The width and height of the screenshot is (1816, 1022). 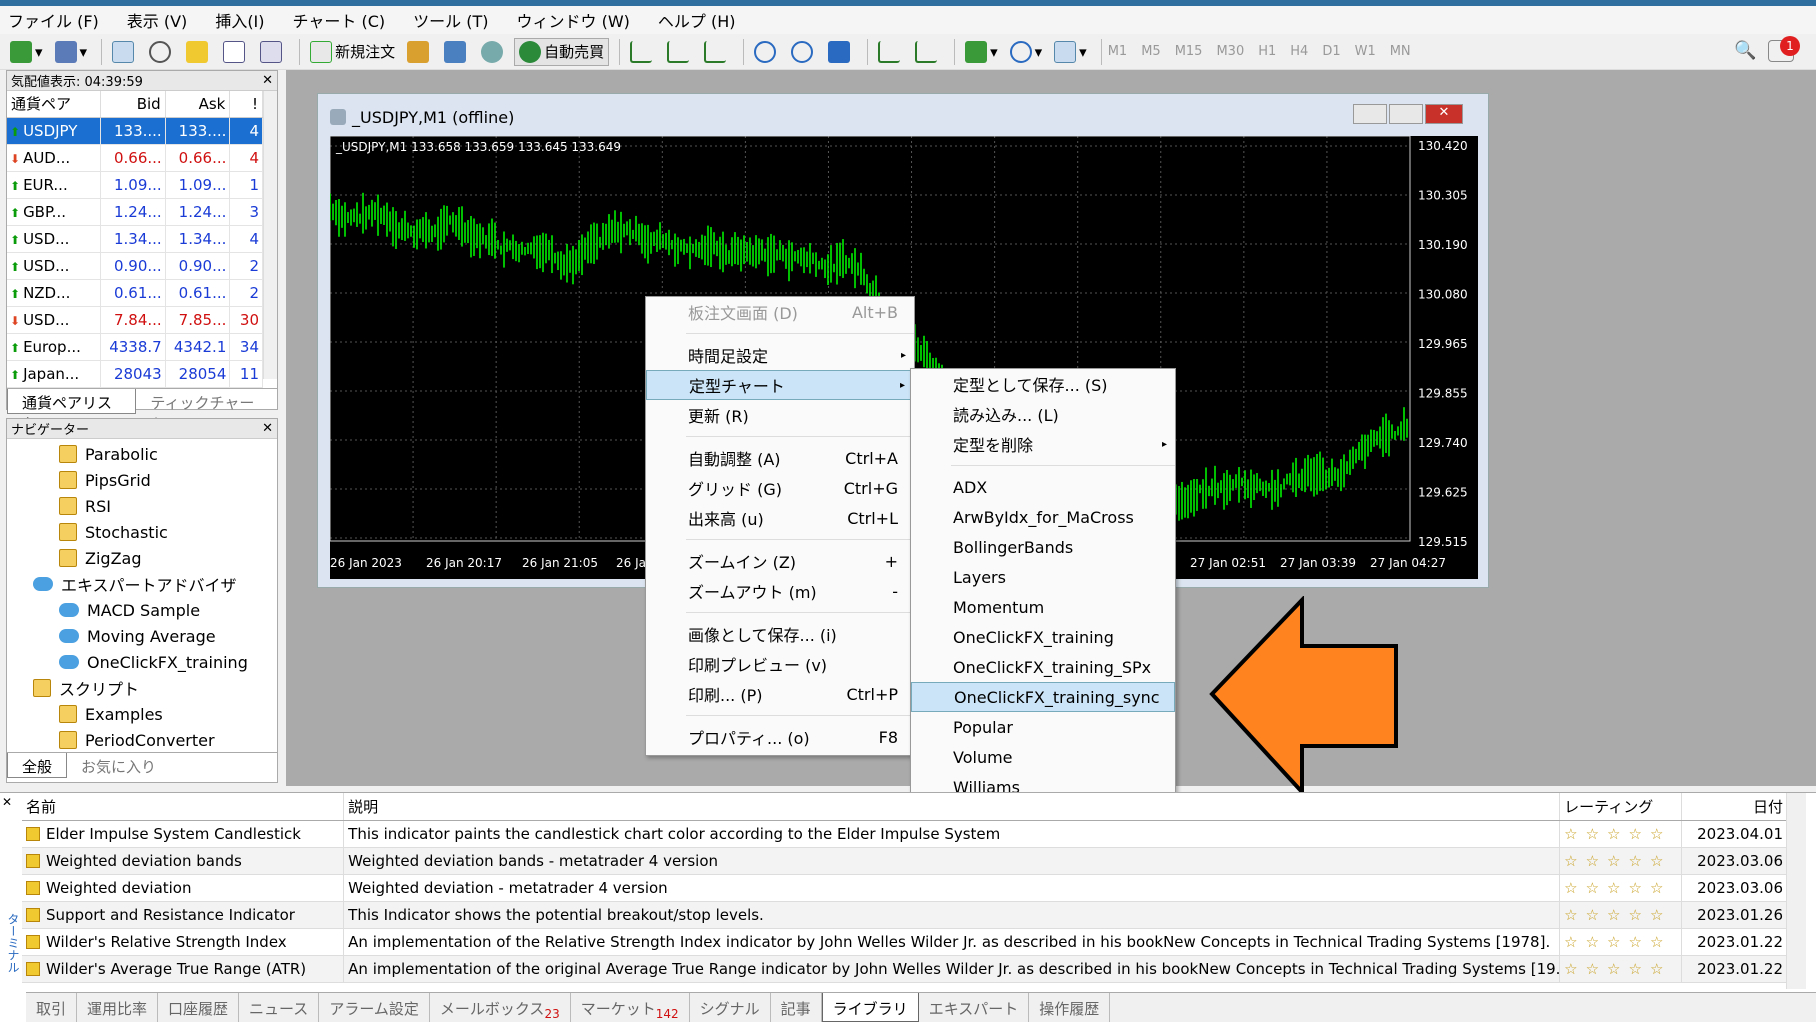 I want to click on terminal-tab: メールボックス23, so click(x=500, y=1007).